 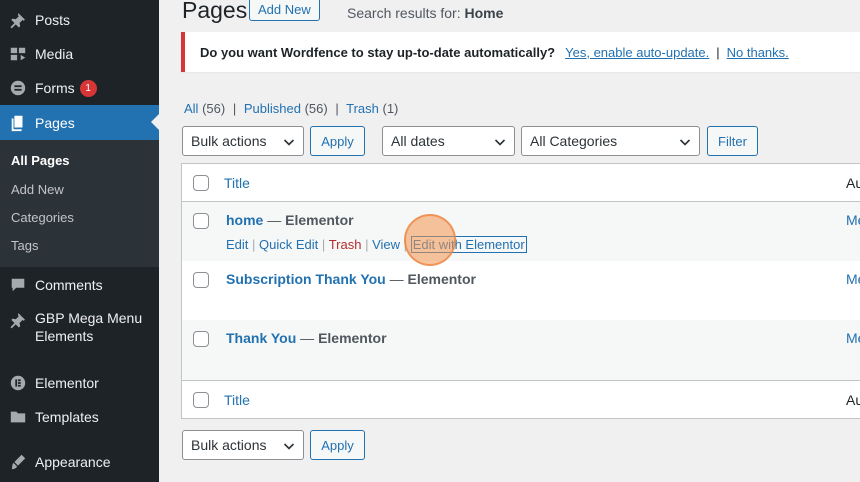 What do you see at coordinates (484, 13) in the screenshot?
I see `search-term: Home` at bounding box center [484, 13].